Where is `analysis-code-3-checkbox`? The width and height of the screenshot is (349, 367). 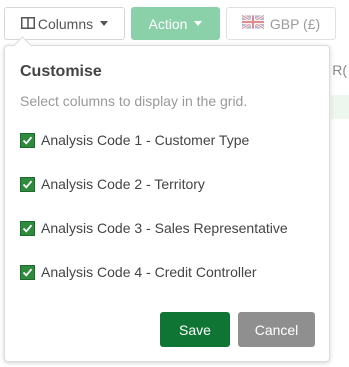 analysis-code-3-checkbox is located at coordinates (27, 228).